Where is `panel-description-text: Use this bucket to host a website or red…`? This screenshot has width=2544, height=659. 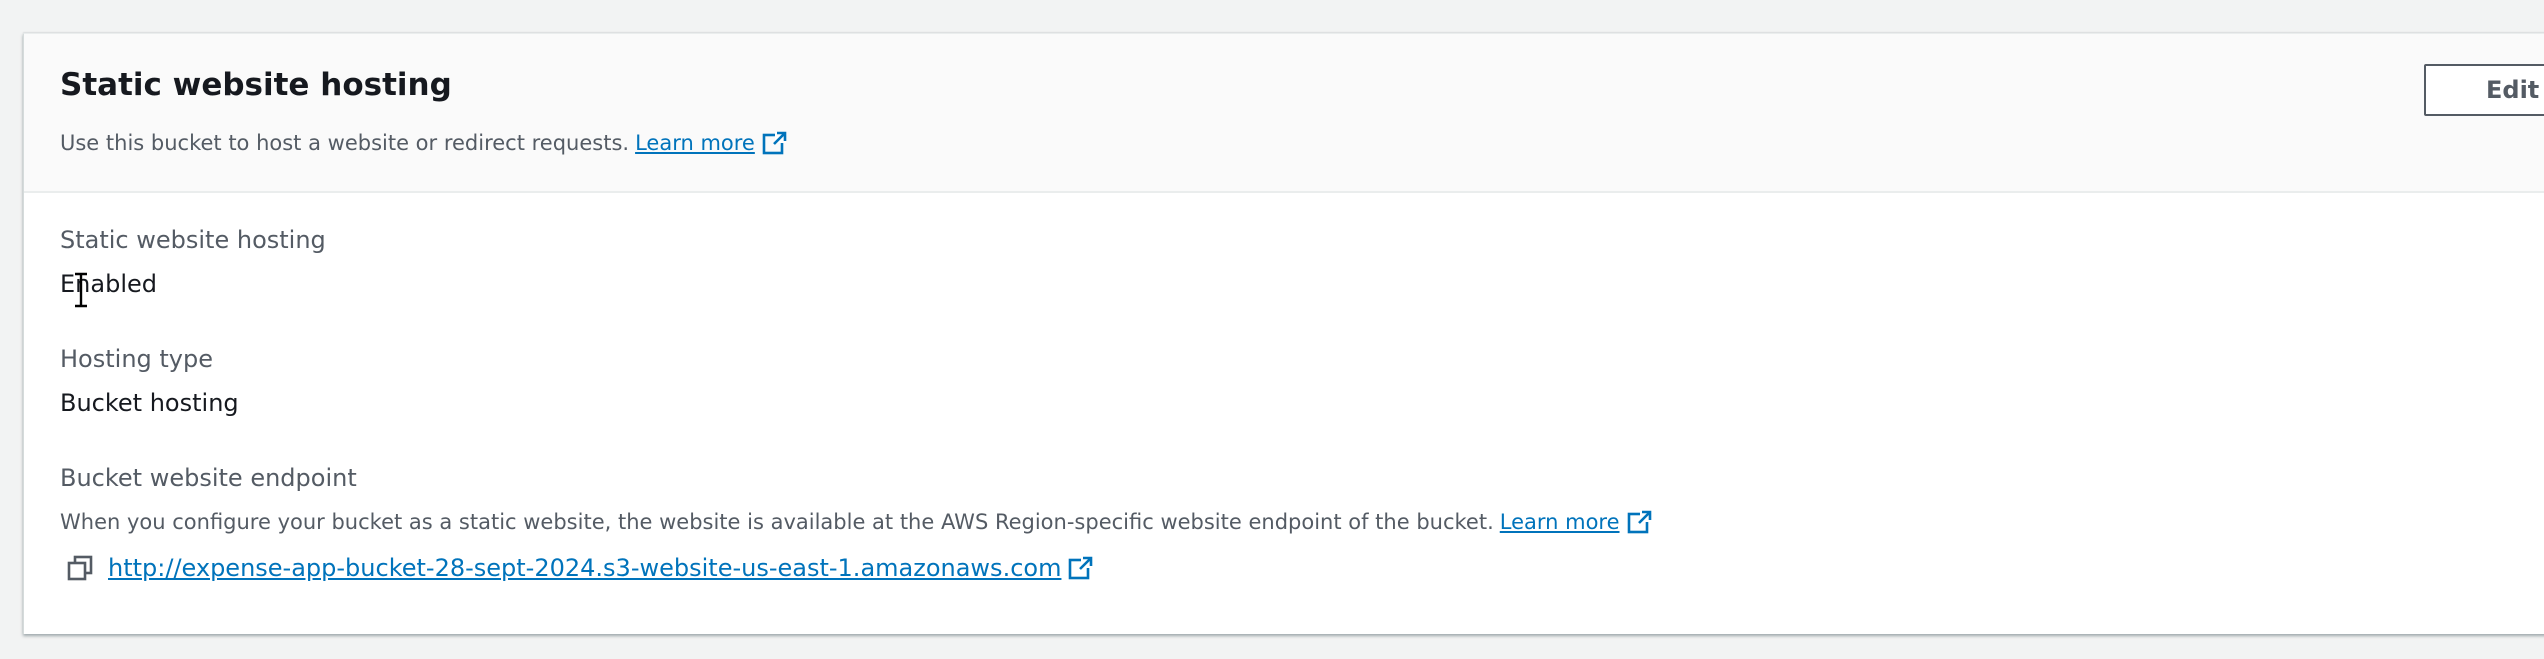 panel-description-text: Use this bucket to host a website or red… is located at coordinates (345, 143).